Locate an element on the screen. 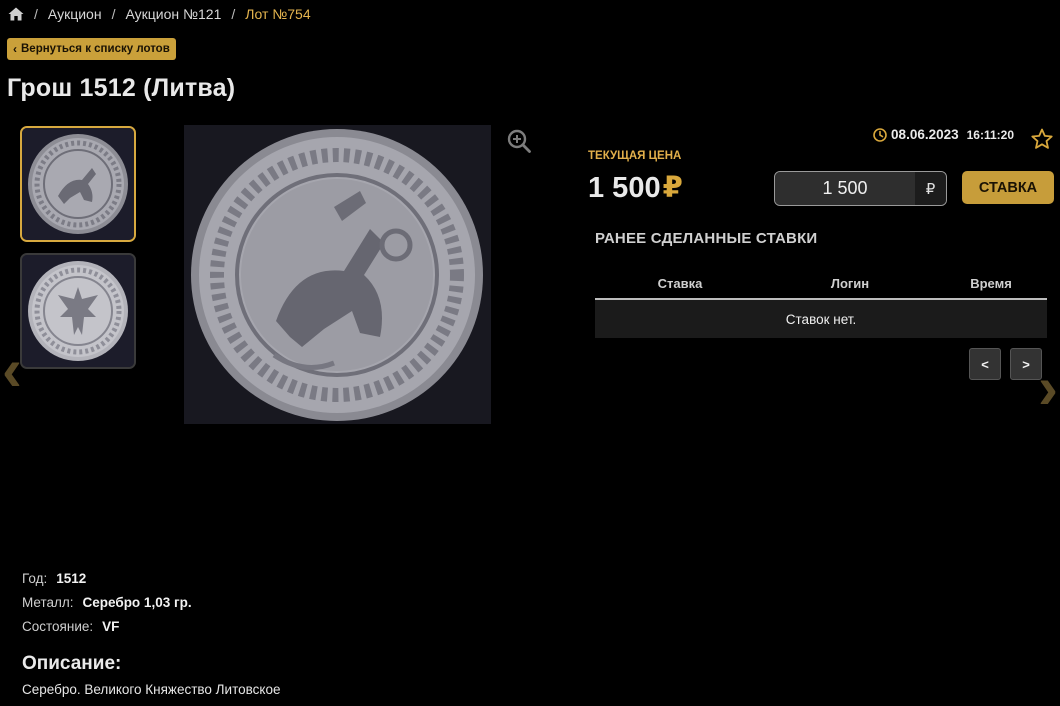 The height and width of the screenshot is (706, 1060). auction-date: 08.06.2023 is located at coordinates (925, 134).